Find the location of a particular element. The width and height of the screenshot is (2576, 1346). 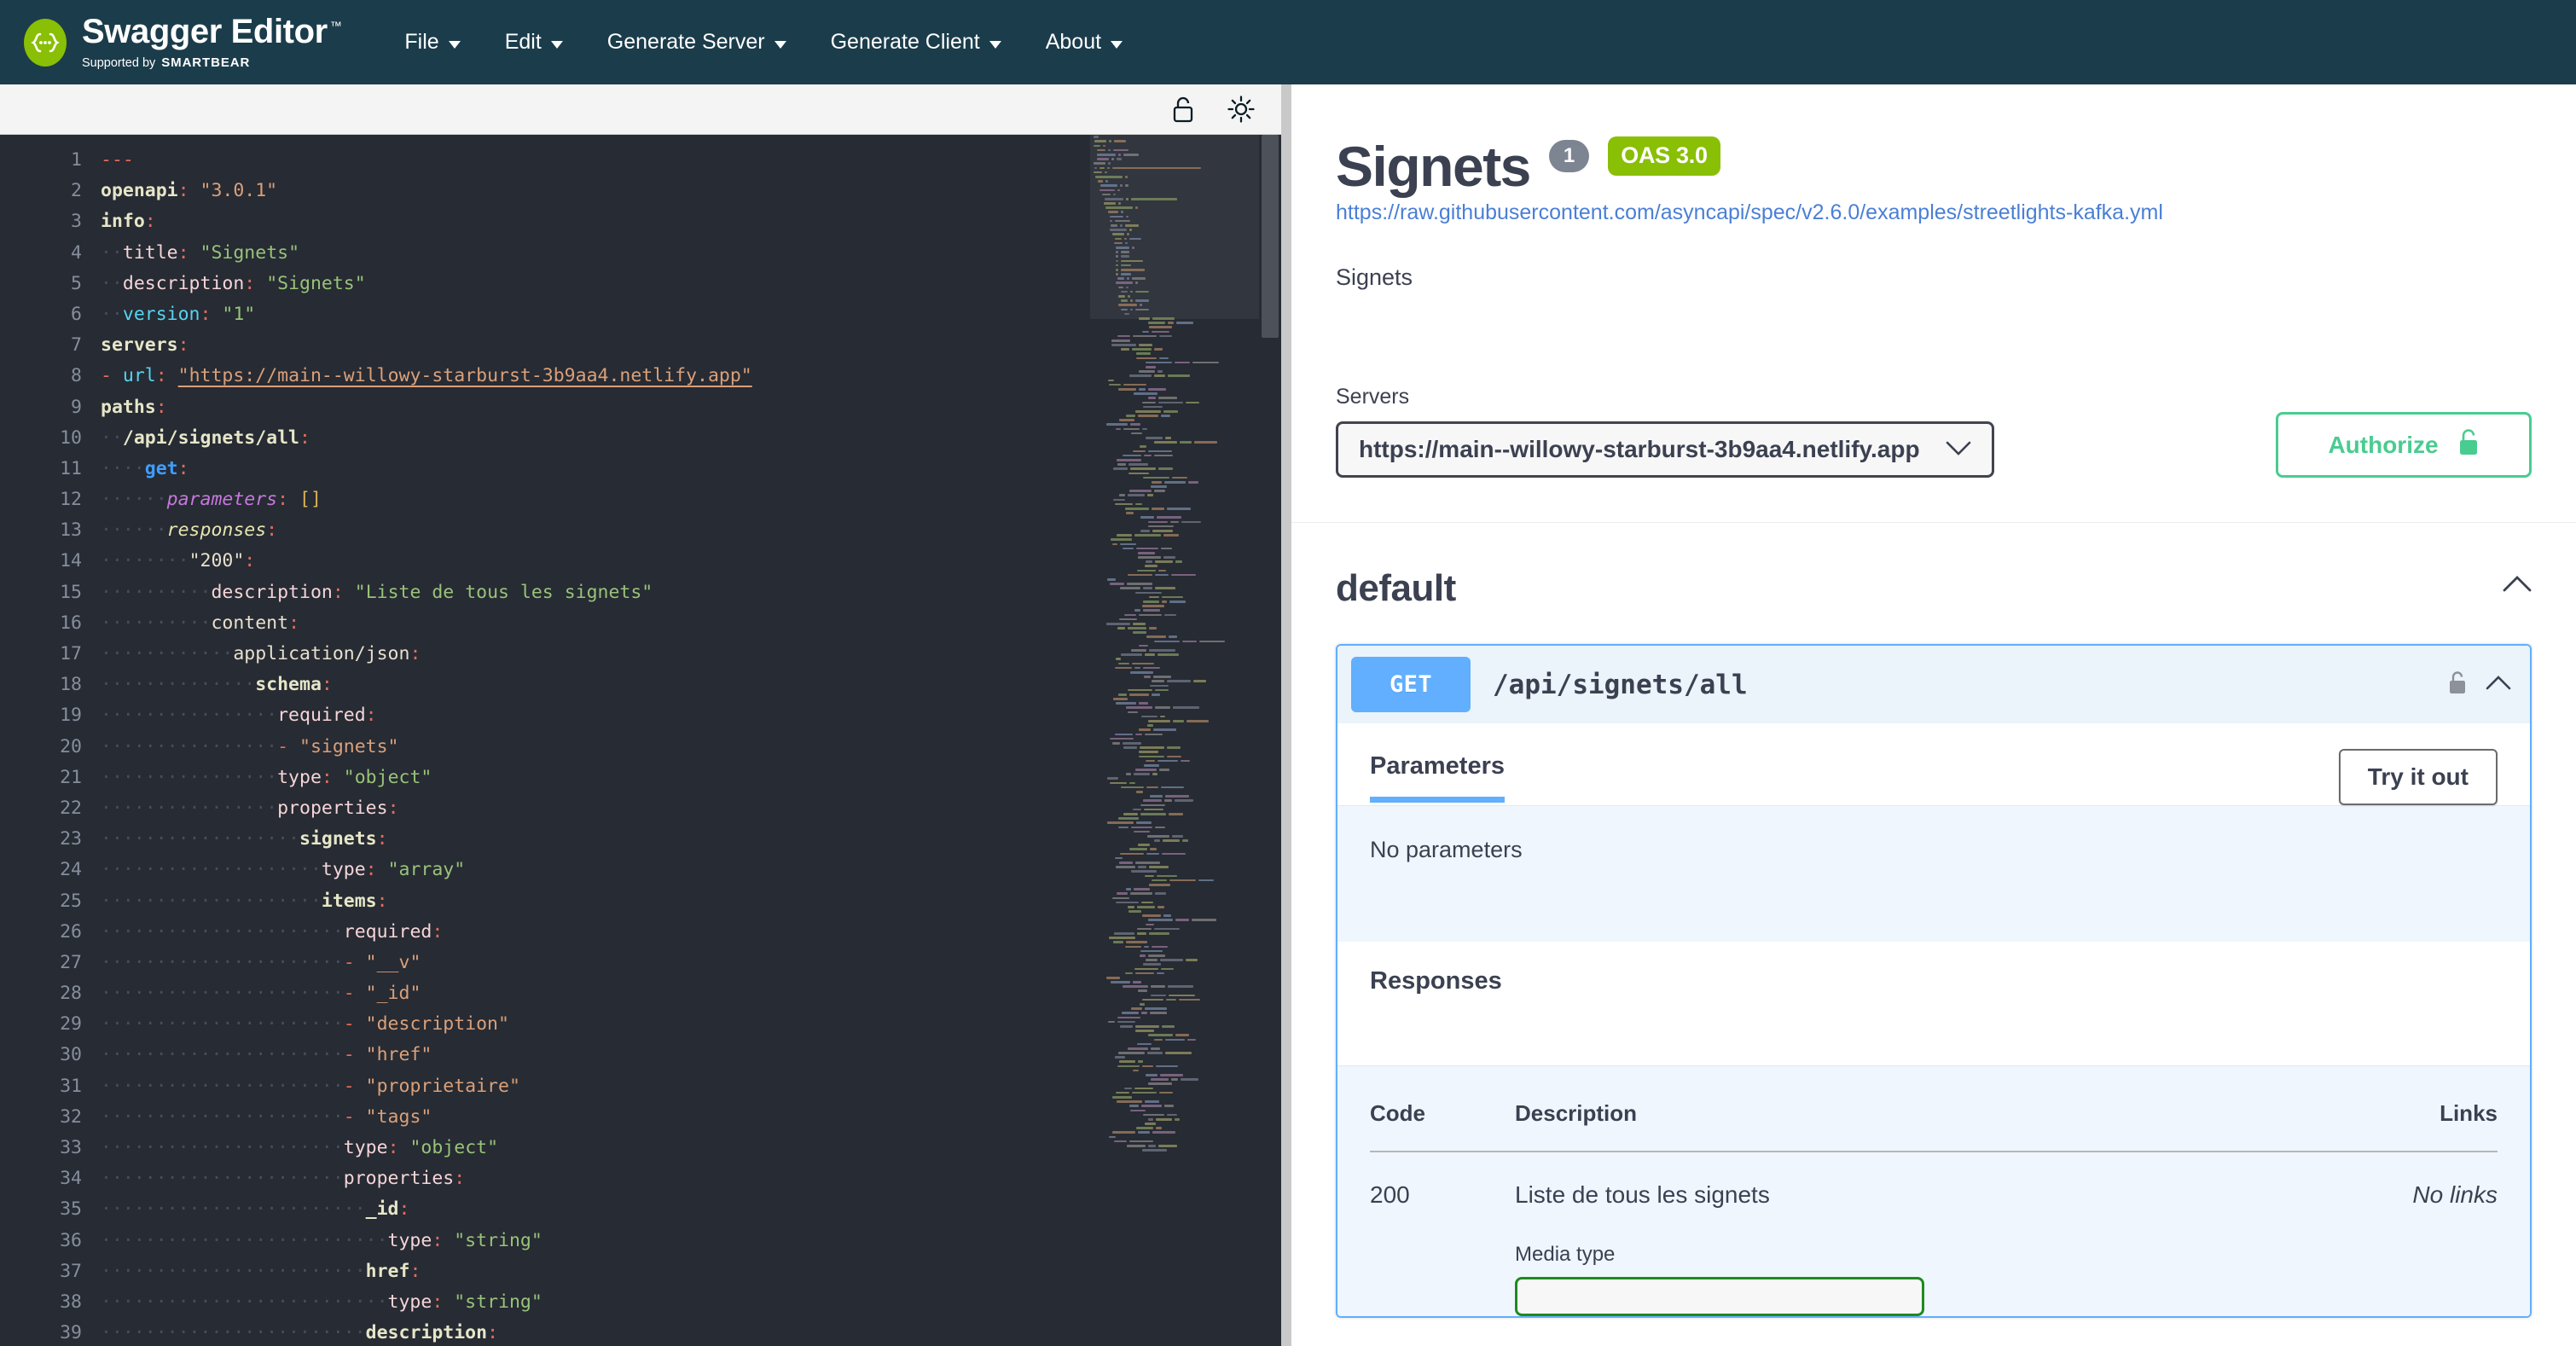

menu-item-about: About is located at coordinates (1084, 42).